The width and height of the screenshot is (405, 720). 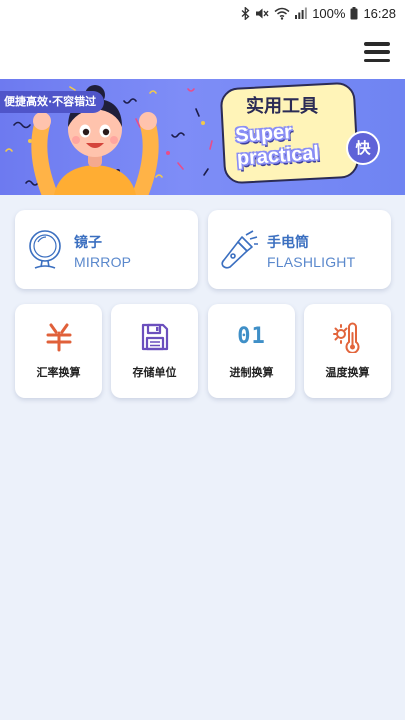 What do you see at coordinates (363, 148) in the screenshot?
I see `banner-badge: 快` at bounding box center [363, 148].